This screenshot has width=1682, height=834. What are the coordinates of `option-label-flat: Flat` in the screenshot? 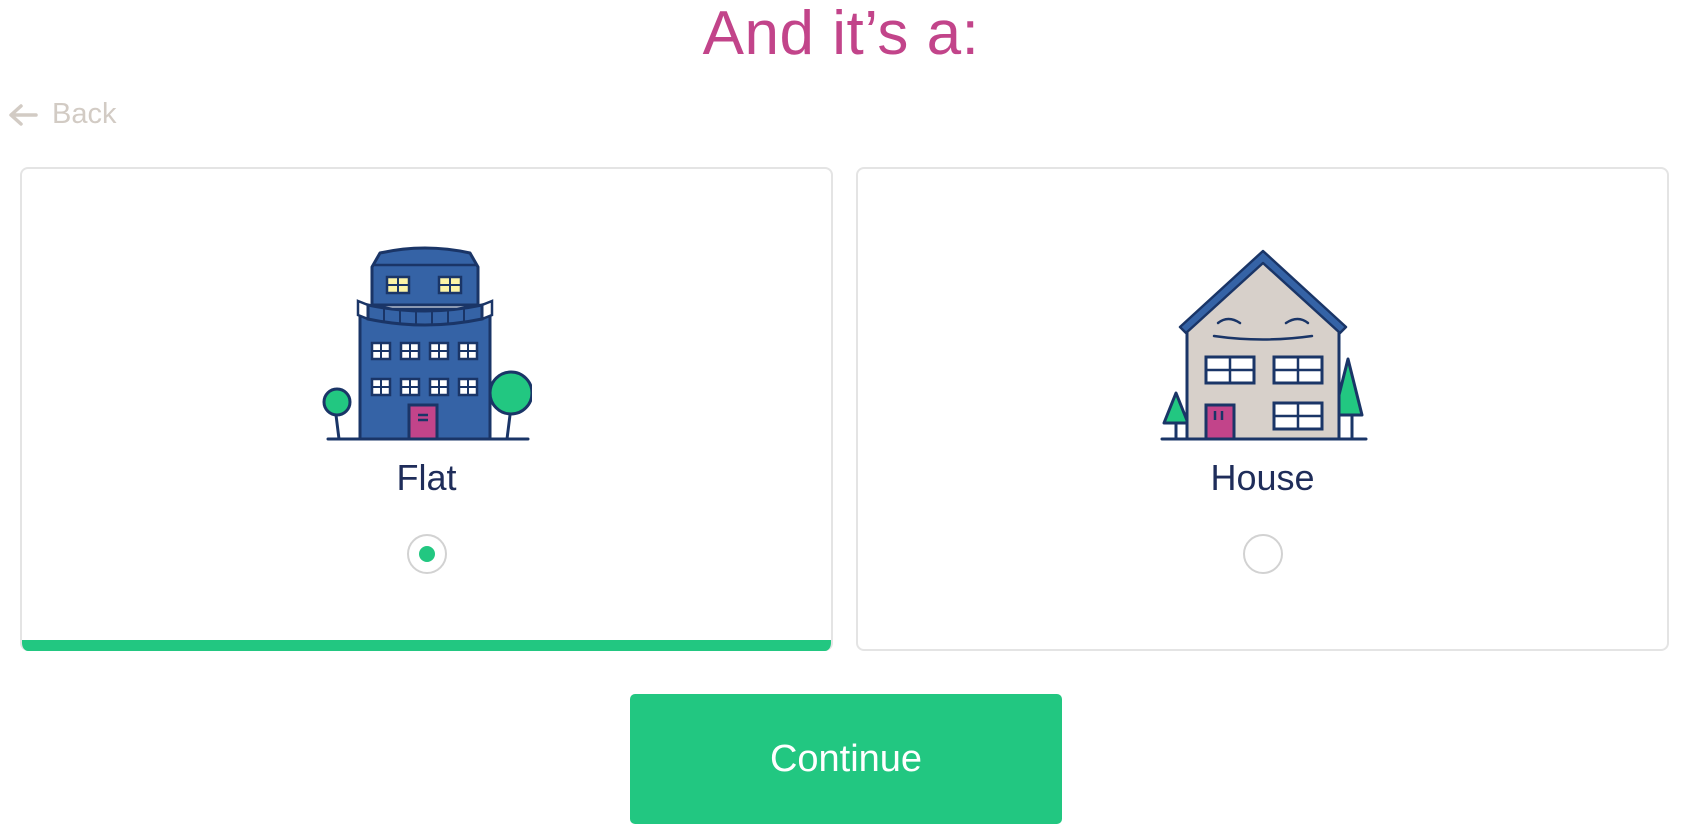 It's located at (426, 477).